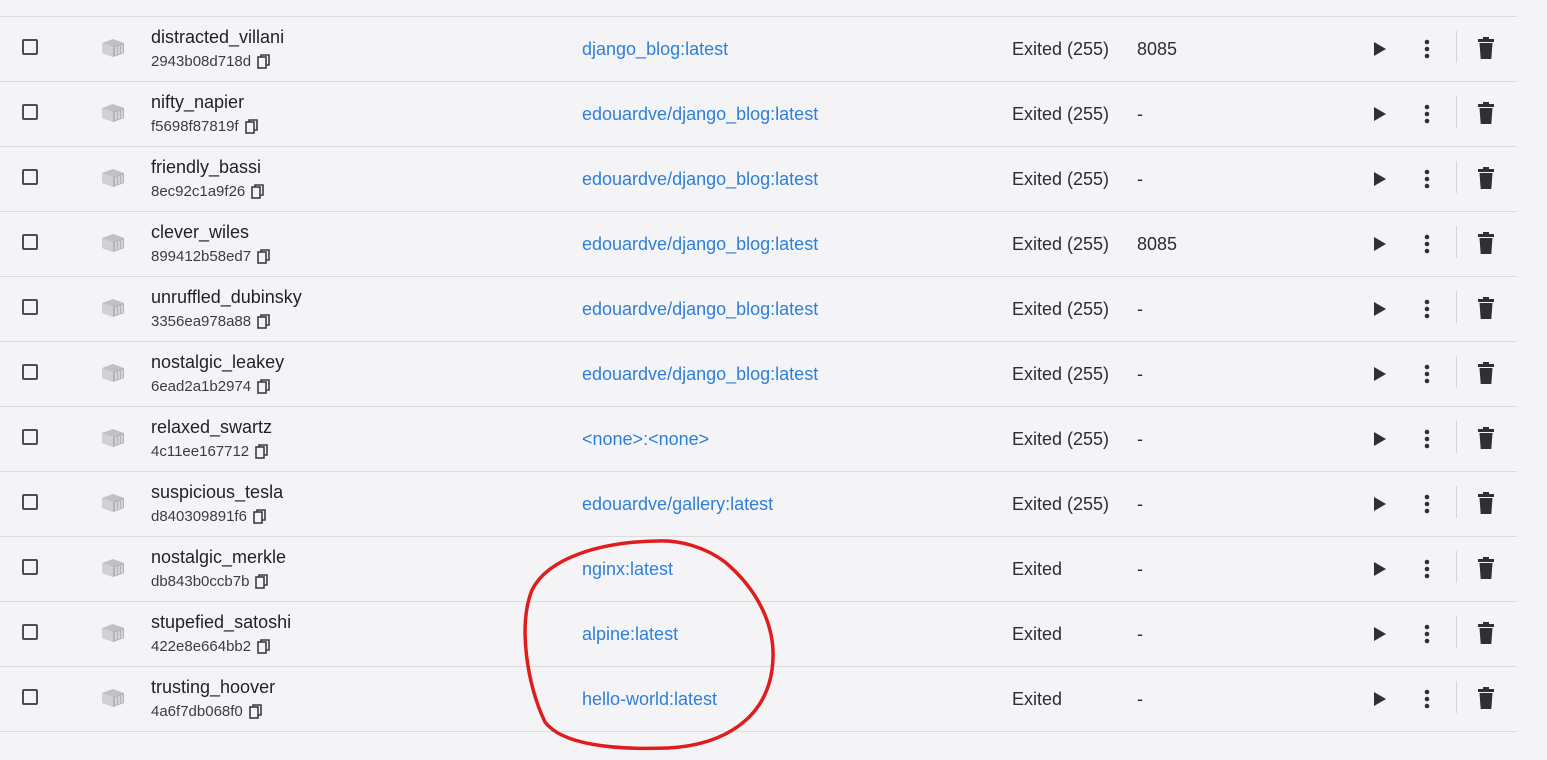  What do you see at coordinates (217, 37) in the screenshot?
I see `container-name: distracted_villani` at bounding box center [217, 37].